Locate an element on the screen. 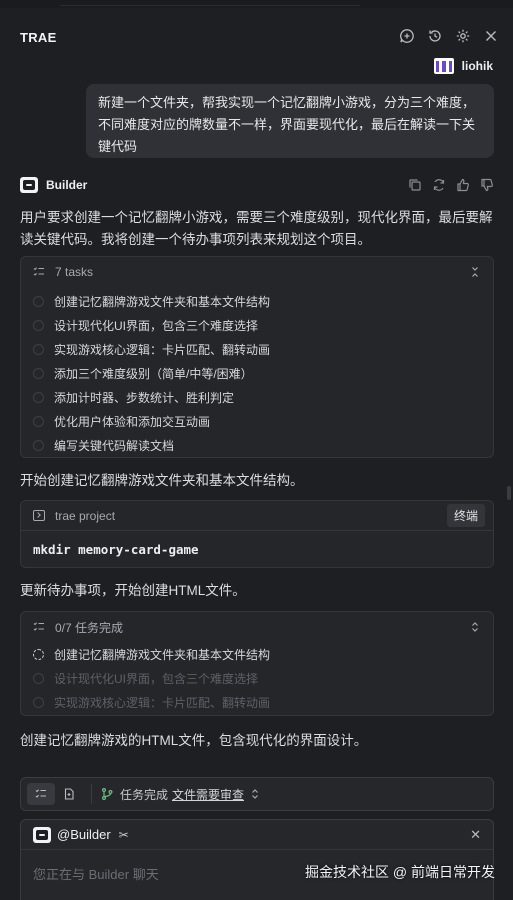 The height and width of the screenshot is (900, 513). panel-header: TRAE is located at coordinates (256, 37).